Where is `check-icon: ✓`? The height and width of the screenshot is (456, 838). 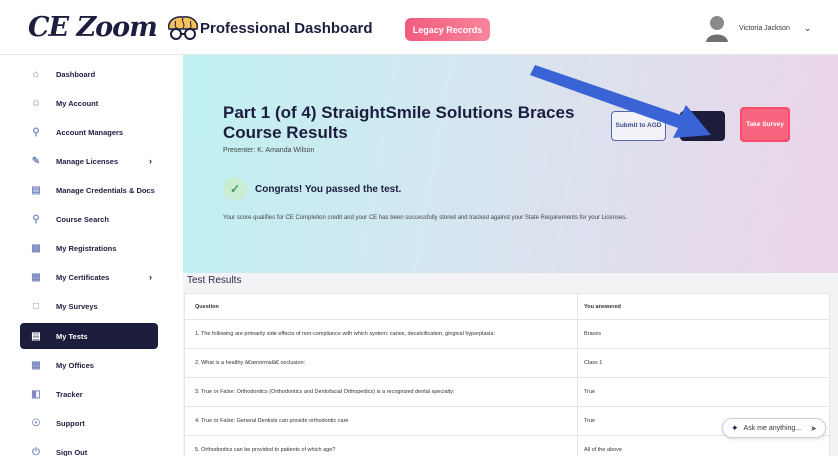
check-icon: ✓ is located at coordinates (235, 189).